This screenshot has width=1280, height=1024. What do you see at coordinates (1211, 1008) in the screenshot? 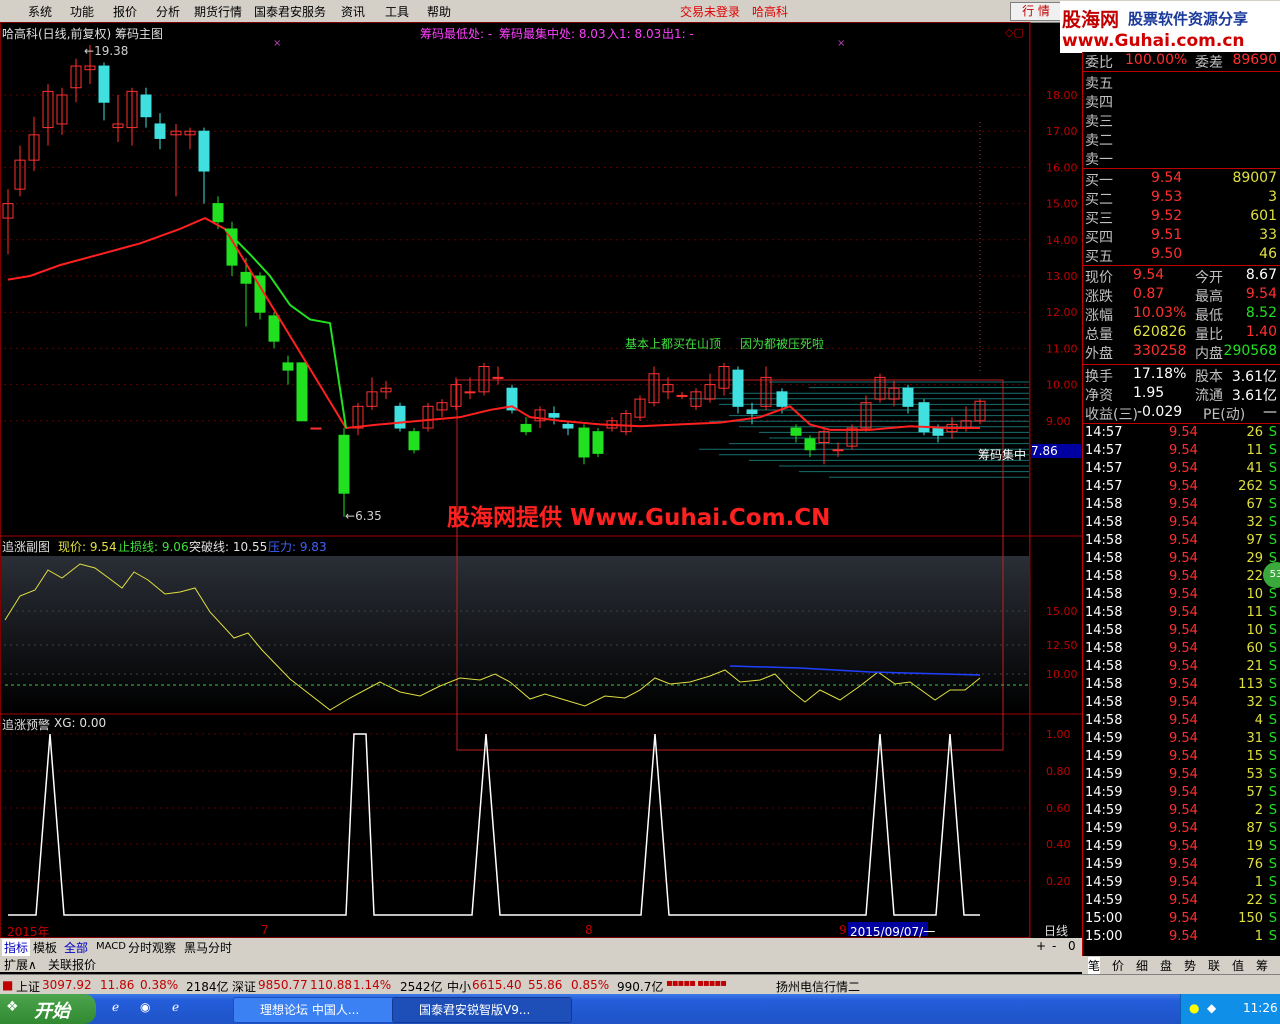
I see `tray-icon-2: ◆` at bounding box center [1211, 1008].